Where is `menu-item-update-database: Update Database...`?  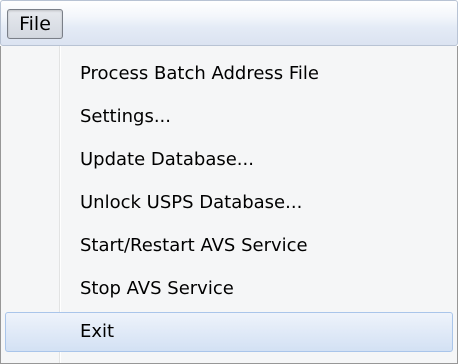 menu-item-update-database: Update Database... is located at coordinates (229, 160).